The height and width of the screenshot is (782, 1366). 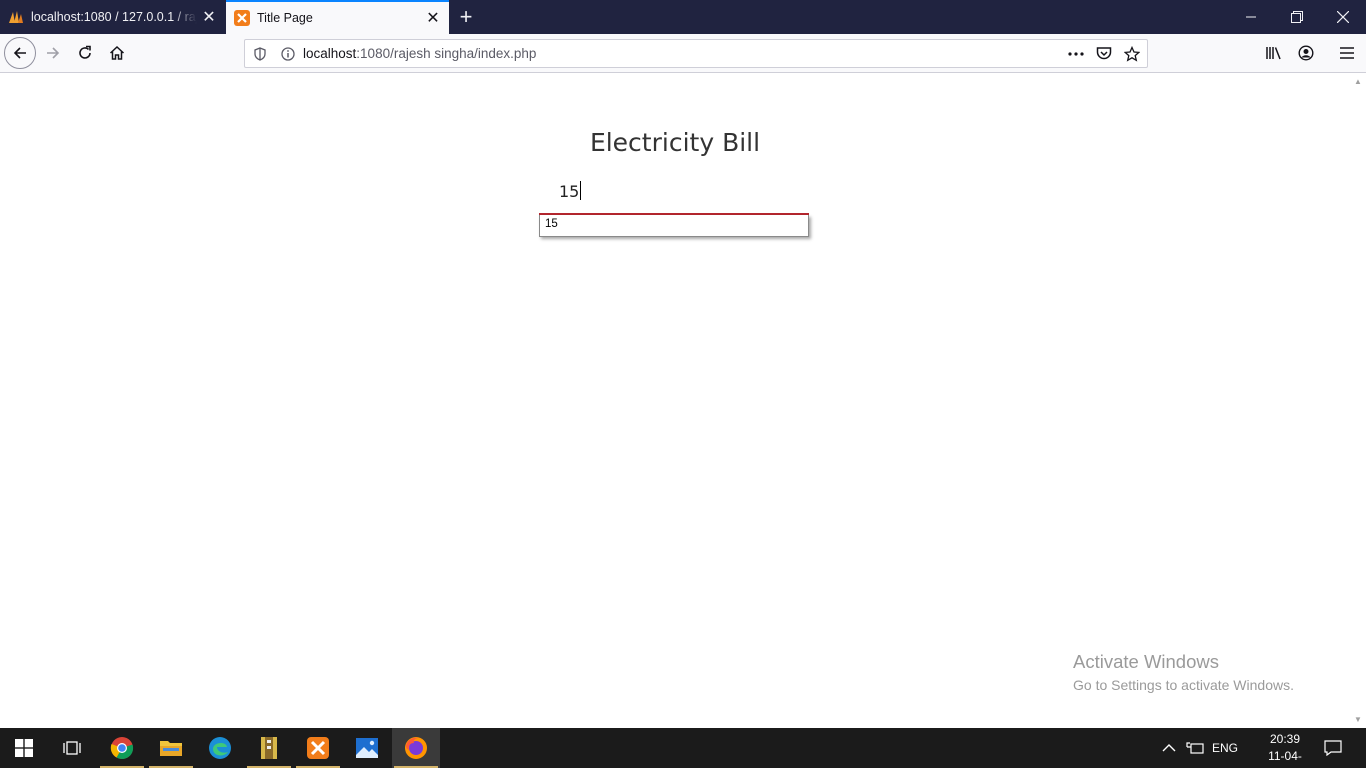 I want to click on site-info-icon, so click(x=288, y=54).